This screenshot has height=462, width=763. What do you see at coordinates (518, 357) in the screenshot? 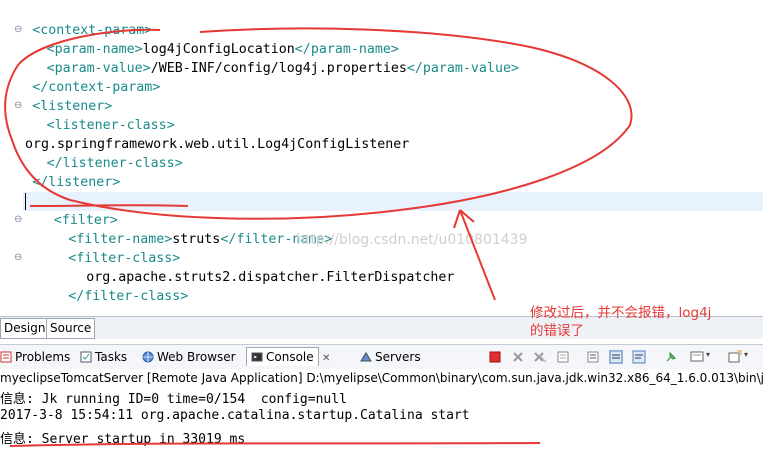
I see `remove-launch-icon` at bounding box center [518, 357].